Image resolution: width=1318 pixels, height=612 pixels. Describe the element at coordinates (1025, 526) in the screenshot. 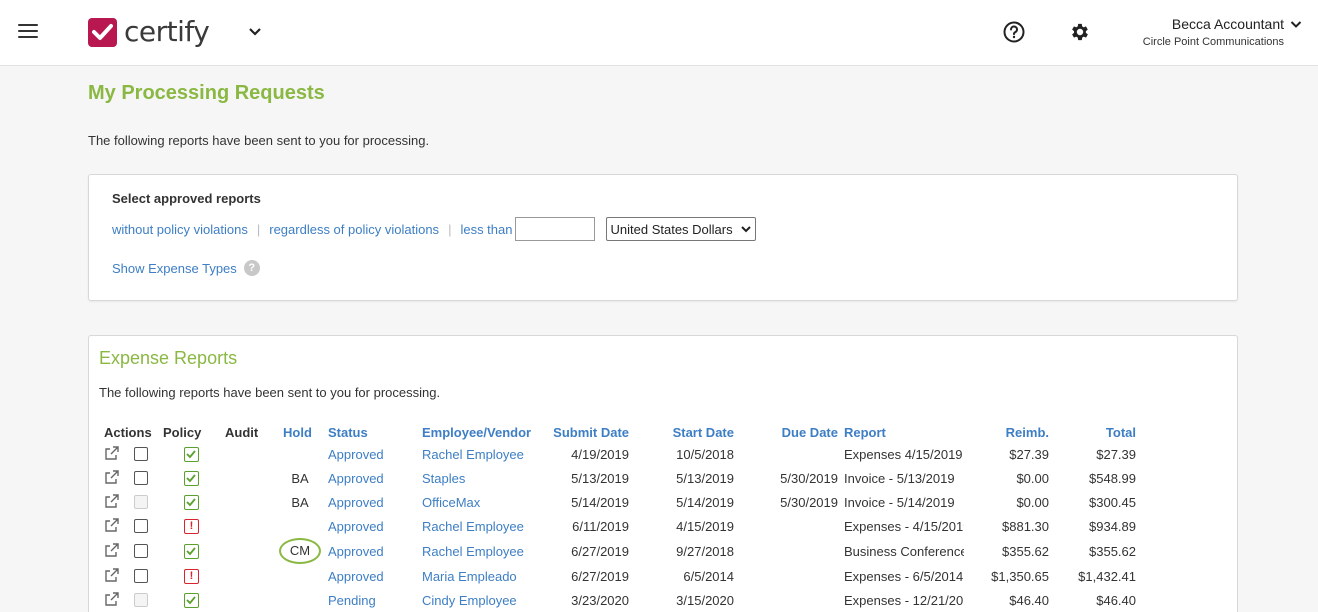

I see `reimb-amount: $881.30` at that location.